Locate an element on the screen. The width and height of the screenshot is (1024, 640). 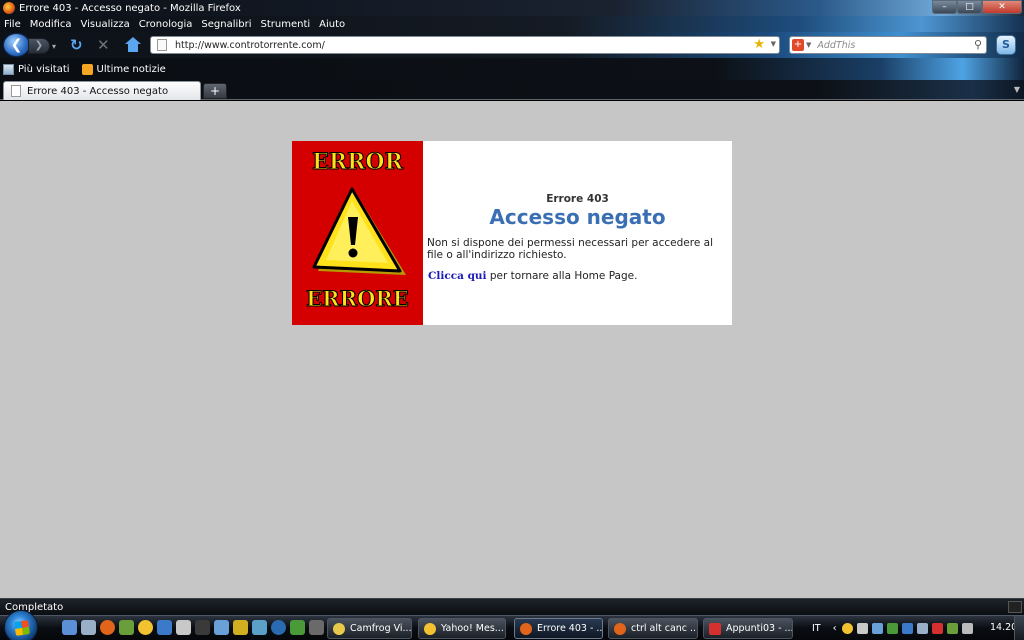
back-button: ❮ is located at coordinates (16, 45).